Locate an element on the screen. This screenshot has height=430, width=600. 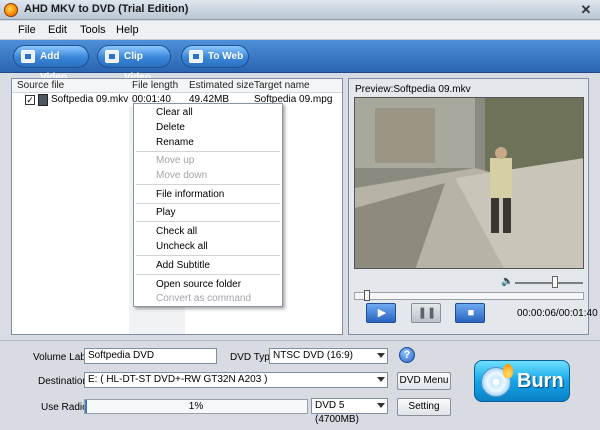
clip-video-icon is located at coordinates (112, 56).